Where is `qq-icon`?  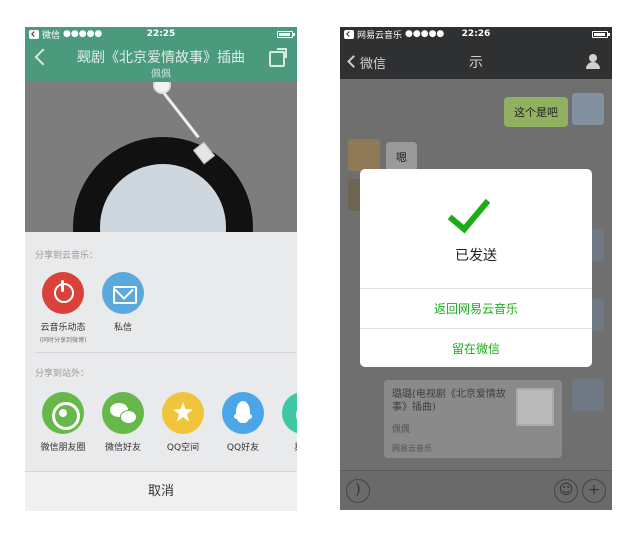 qq-icon is located at coordinates (243, 413).